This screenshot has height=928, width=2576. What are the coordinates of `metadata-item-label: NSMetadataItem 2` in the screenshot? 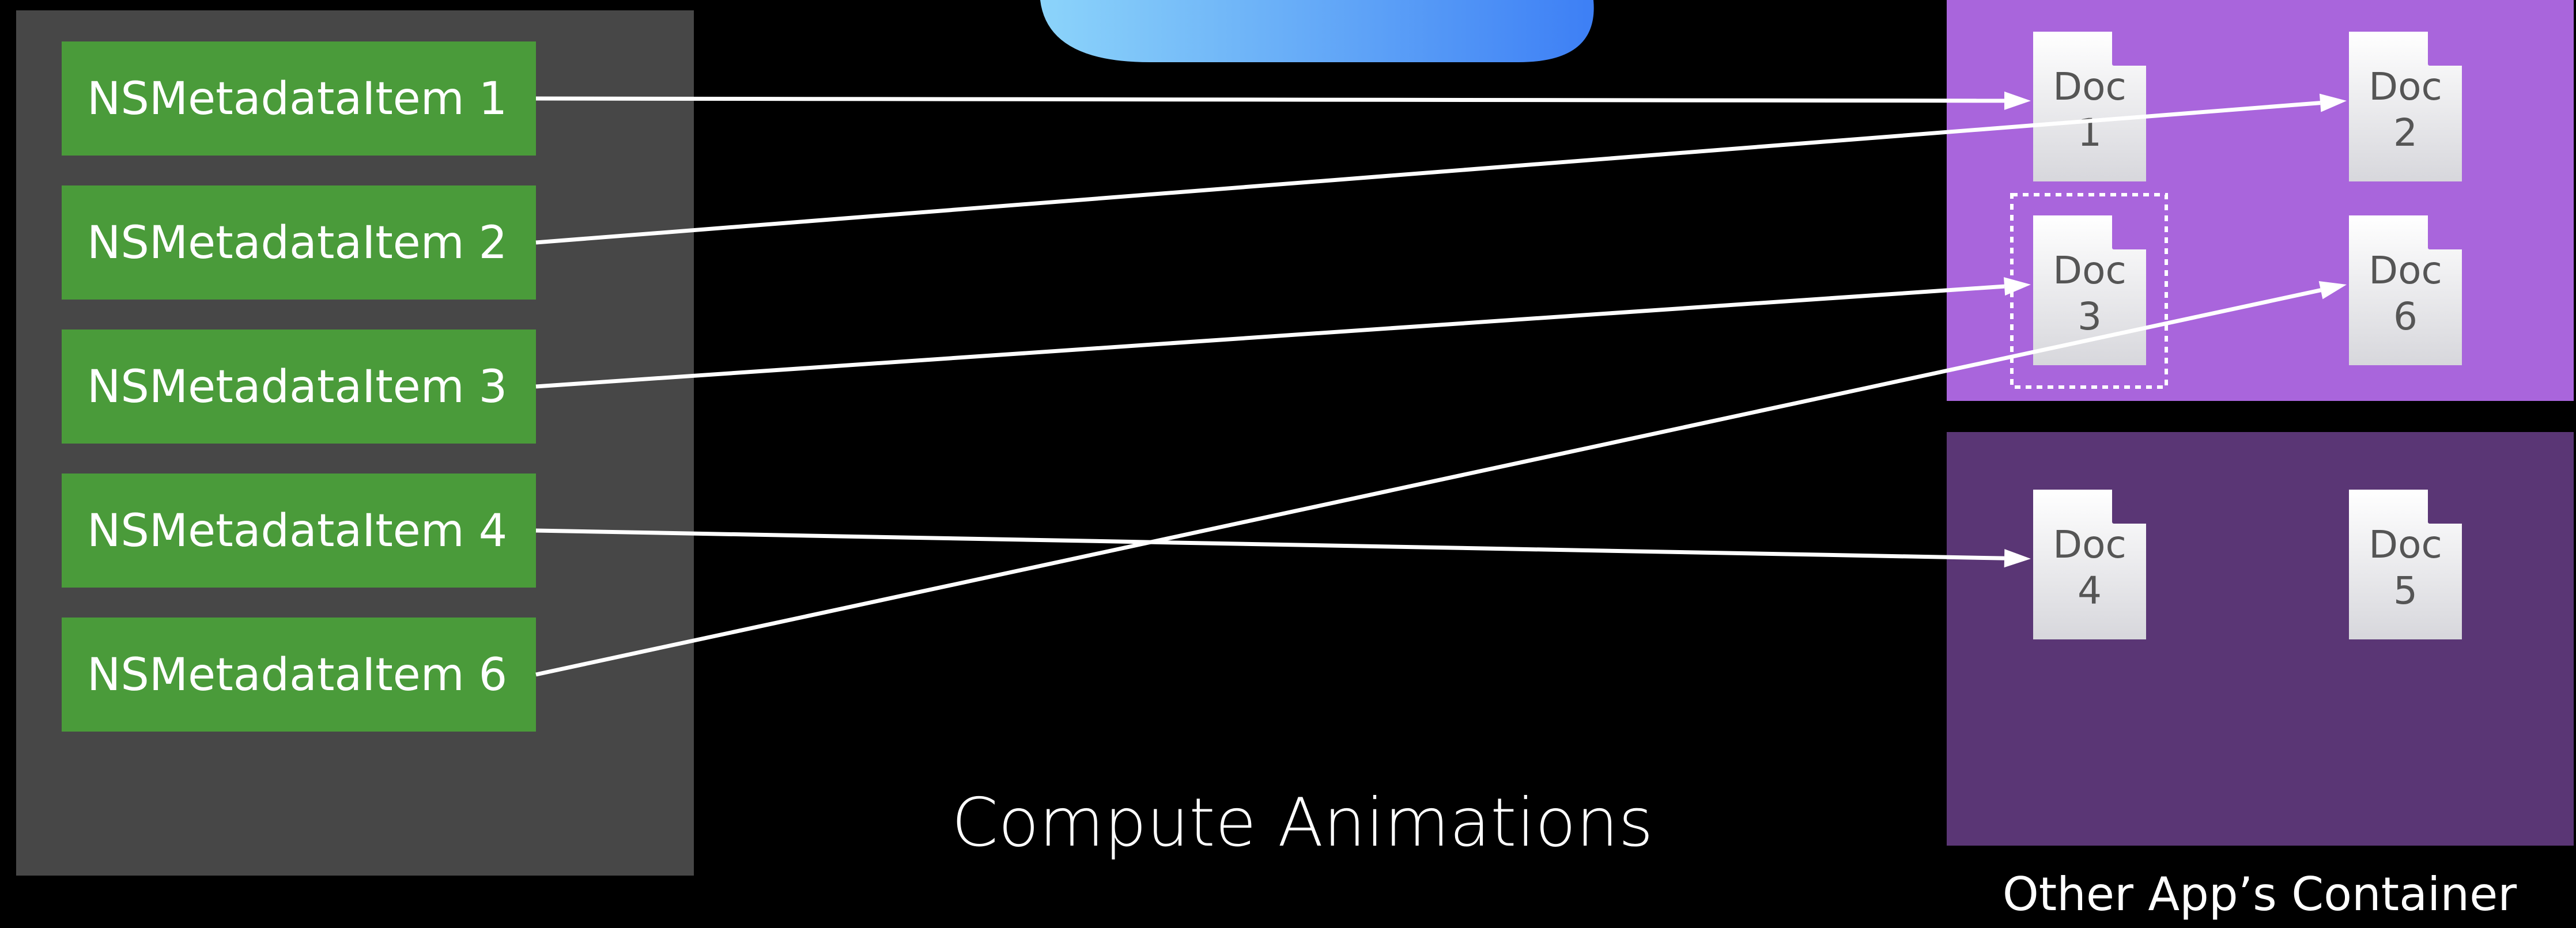 It's located at (297, 243).